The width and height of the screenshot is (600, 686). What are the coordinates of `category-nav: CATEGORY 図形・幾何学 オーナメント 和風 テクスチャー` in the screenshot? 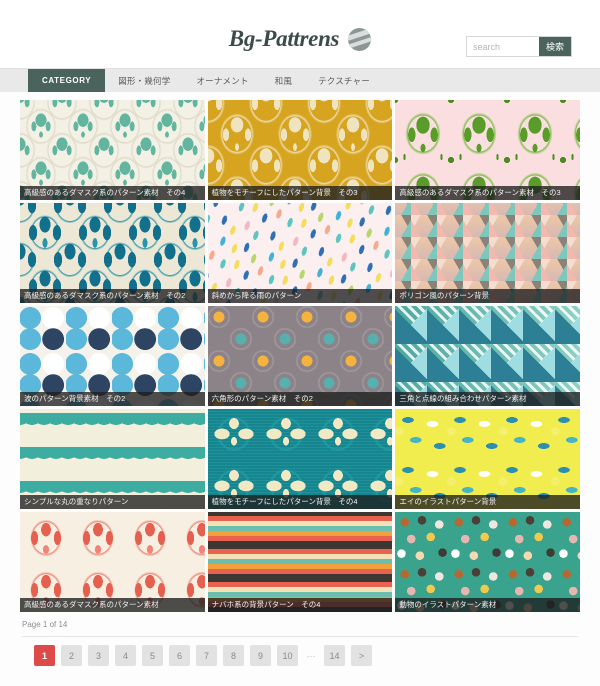 It's located at (300, 80).